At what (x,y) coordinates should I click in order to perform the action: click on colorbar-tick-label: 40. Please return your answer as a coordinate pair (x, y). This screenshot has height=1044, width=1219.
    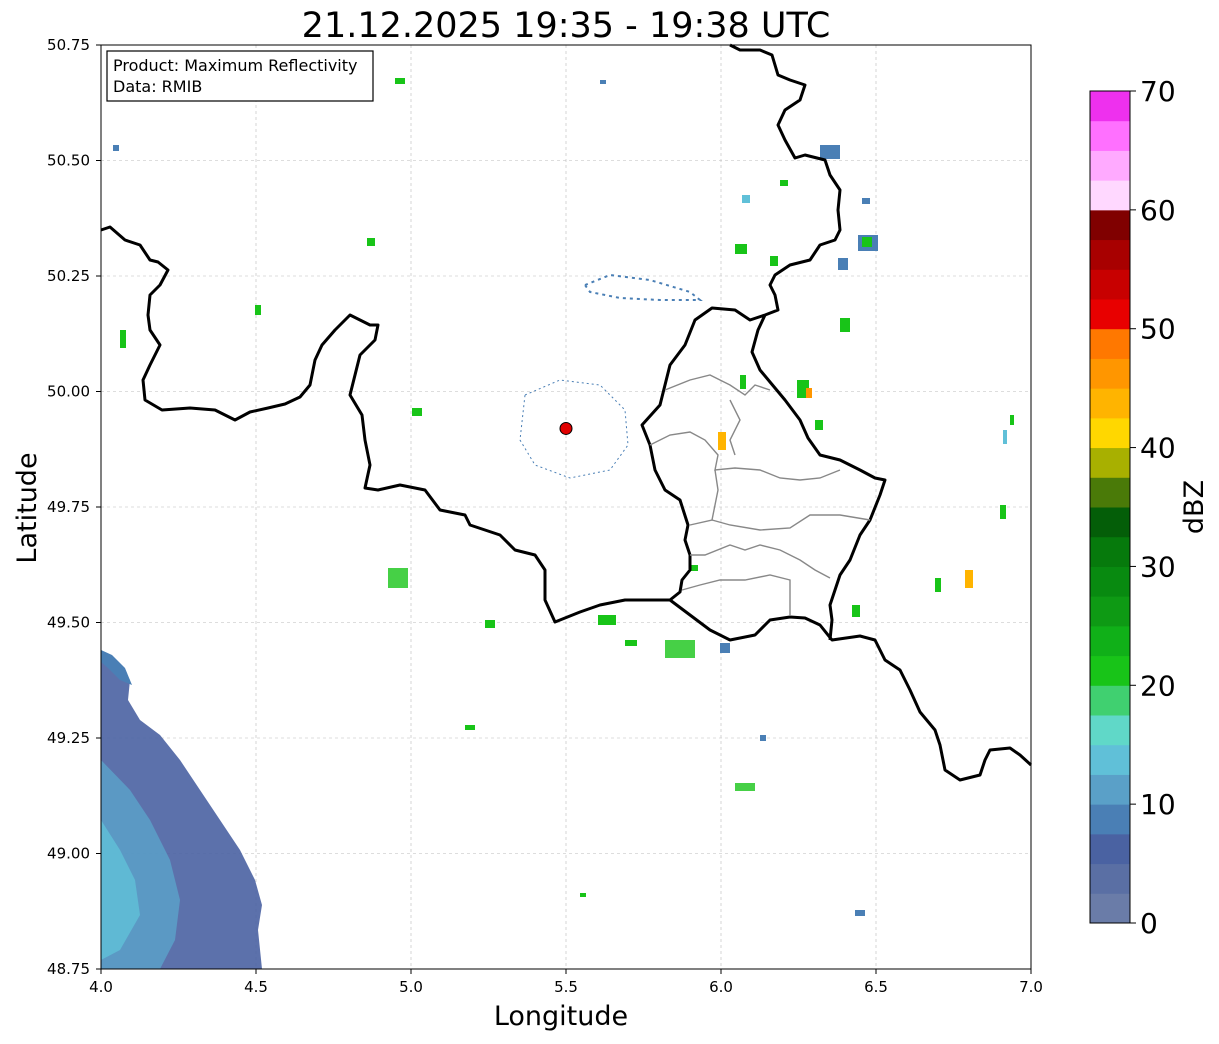
    Looking at the image, I should click on (1158, 448).